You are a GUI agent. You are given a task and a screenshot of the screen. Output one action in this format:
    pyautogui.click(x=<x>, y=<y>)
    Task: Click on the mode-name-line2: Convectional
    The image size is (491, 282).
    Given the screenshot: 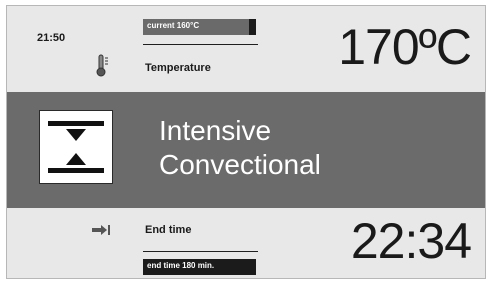 What is the action you would take?
    pyautogui.click(x=240, y=164)
    